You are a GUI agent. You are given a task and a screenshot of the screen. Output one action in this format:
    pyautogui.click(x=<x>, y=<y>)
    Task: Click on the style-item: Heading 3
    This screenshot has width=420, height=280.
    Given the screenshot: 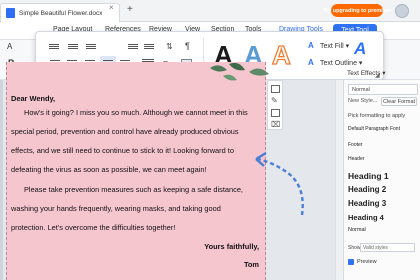 What is the action you would take?
    pyautogui.click(x=367, y=203)
    